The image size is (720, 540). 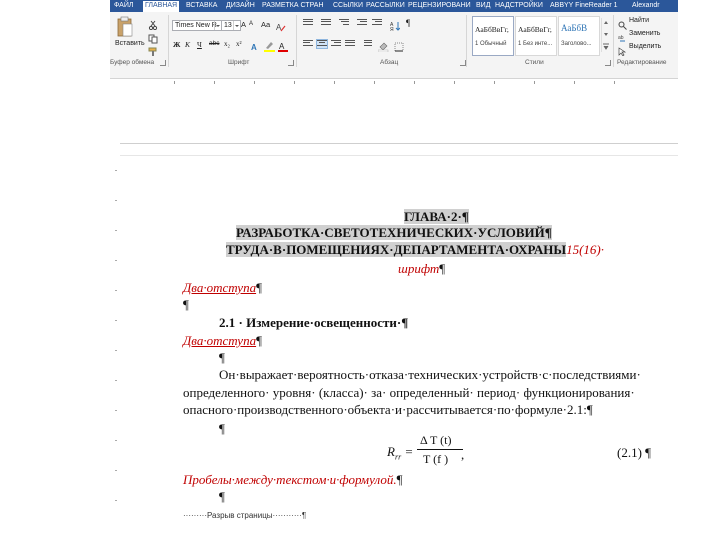 I want to click on show-marks-button: ¶, so click(x=408, y=23).